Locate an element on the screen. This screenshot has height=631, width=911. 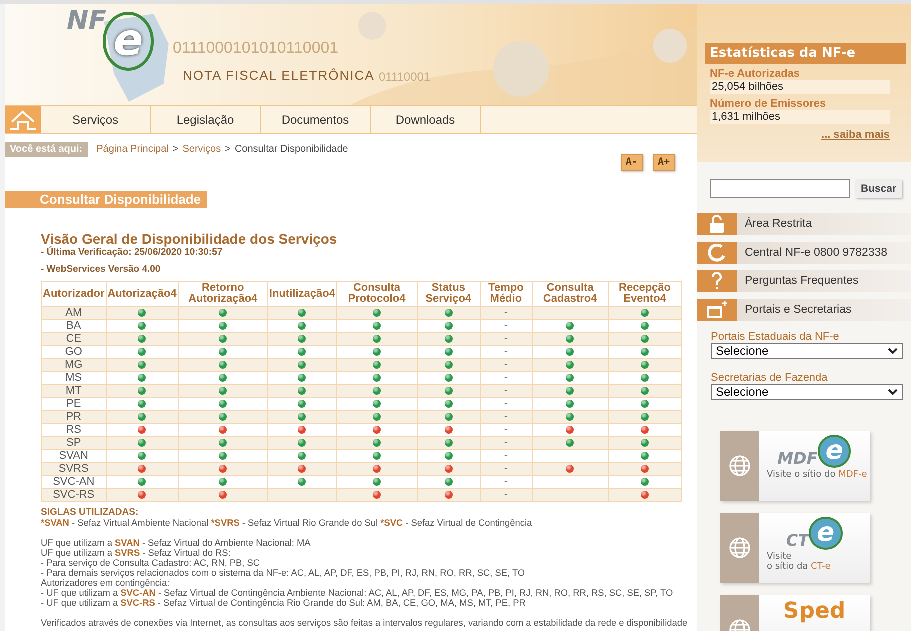
breadcrumb-link: Serviços is located at coordinates (202, 149).